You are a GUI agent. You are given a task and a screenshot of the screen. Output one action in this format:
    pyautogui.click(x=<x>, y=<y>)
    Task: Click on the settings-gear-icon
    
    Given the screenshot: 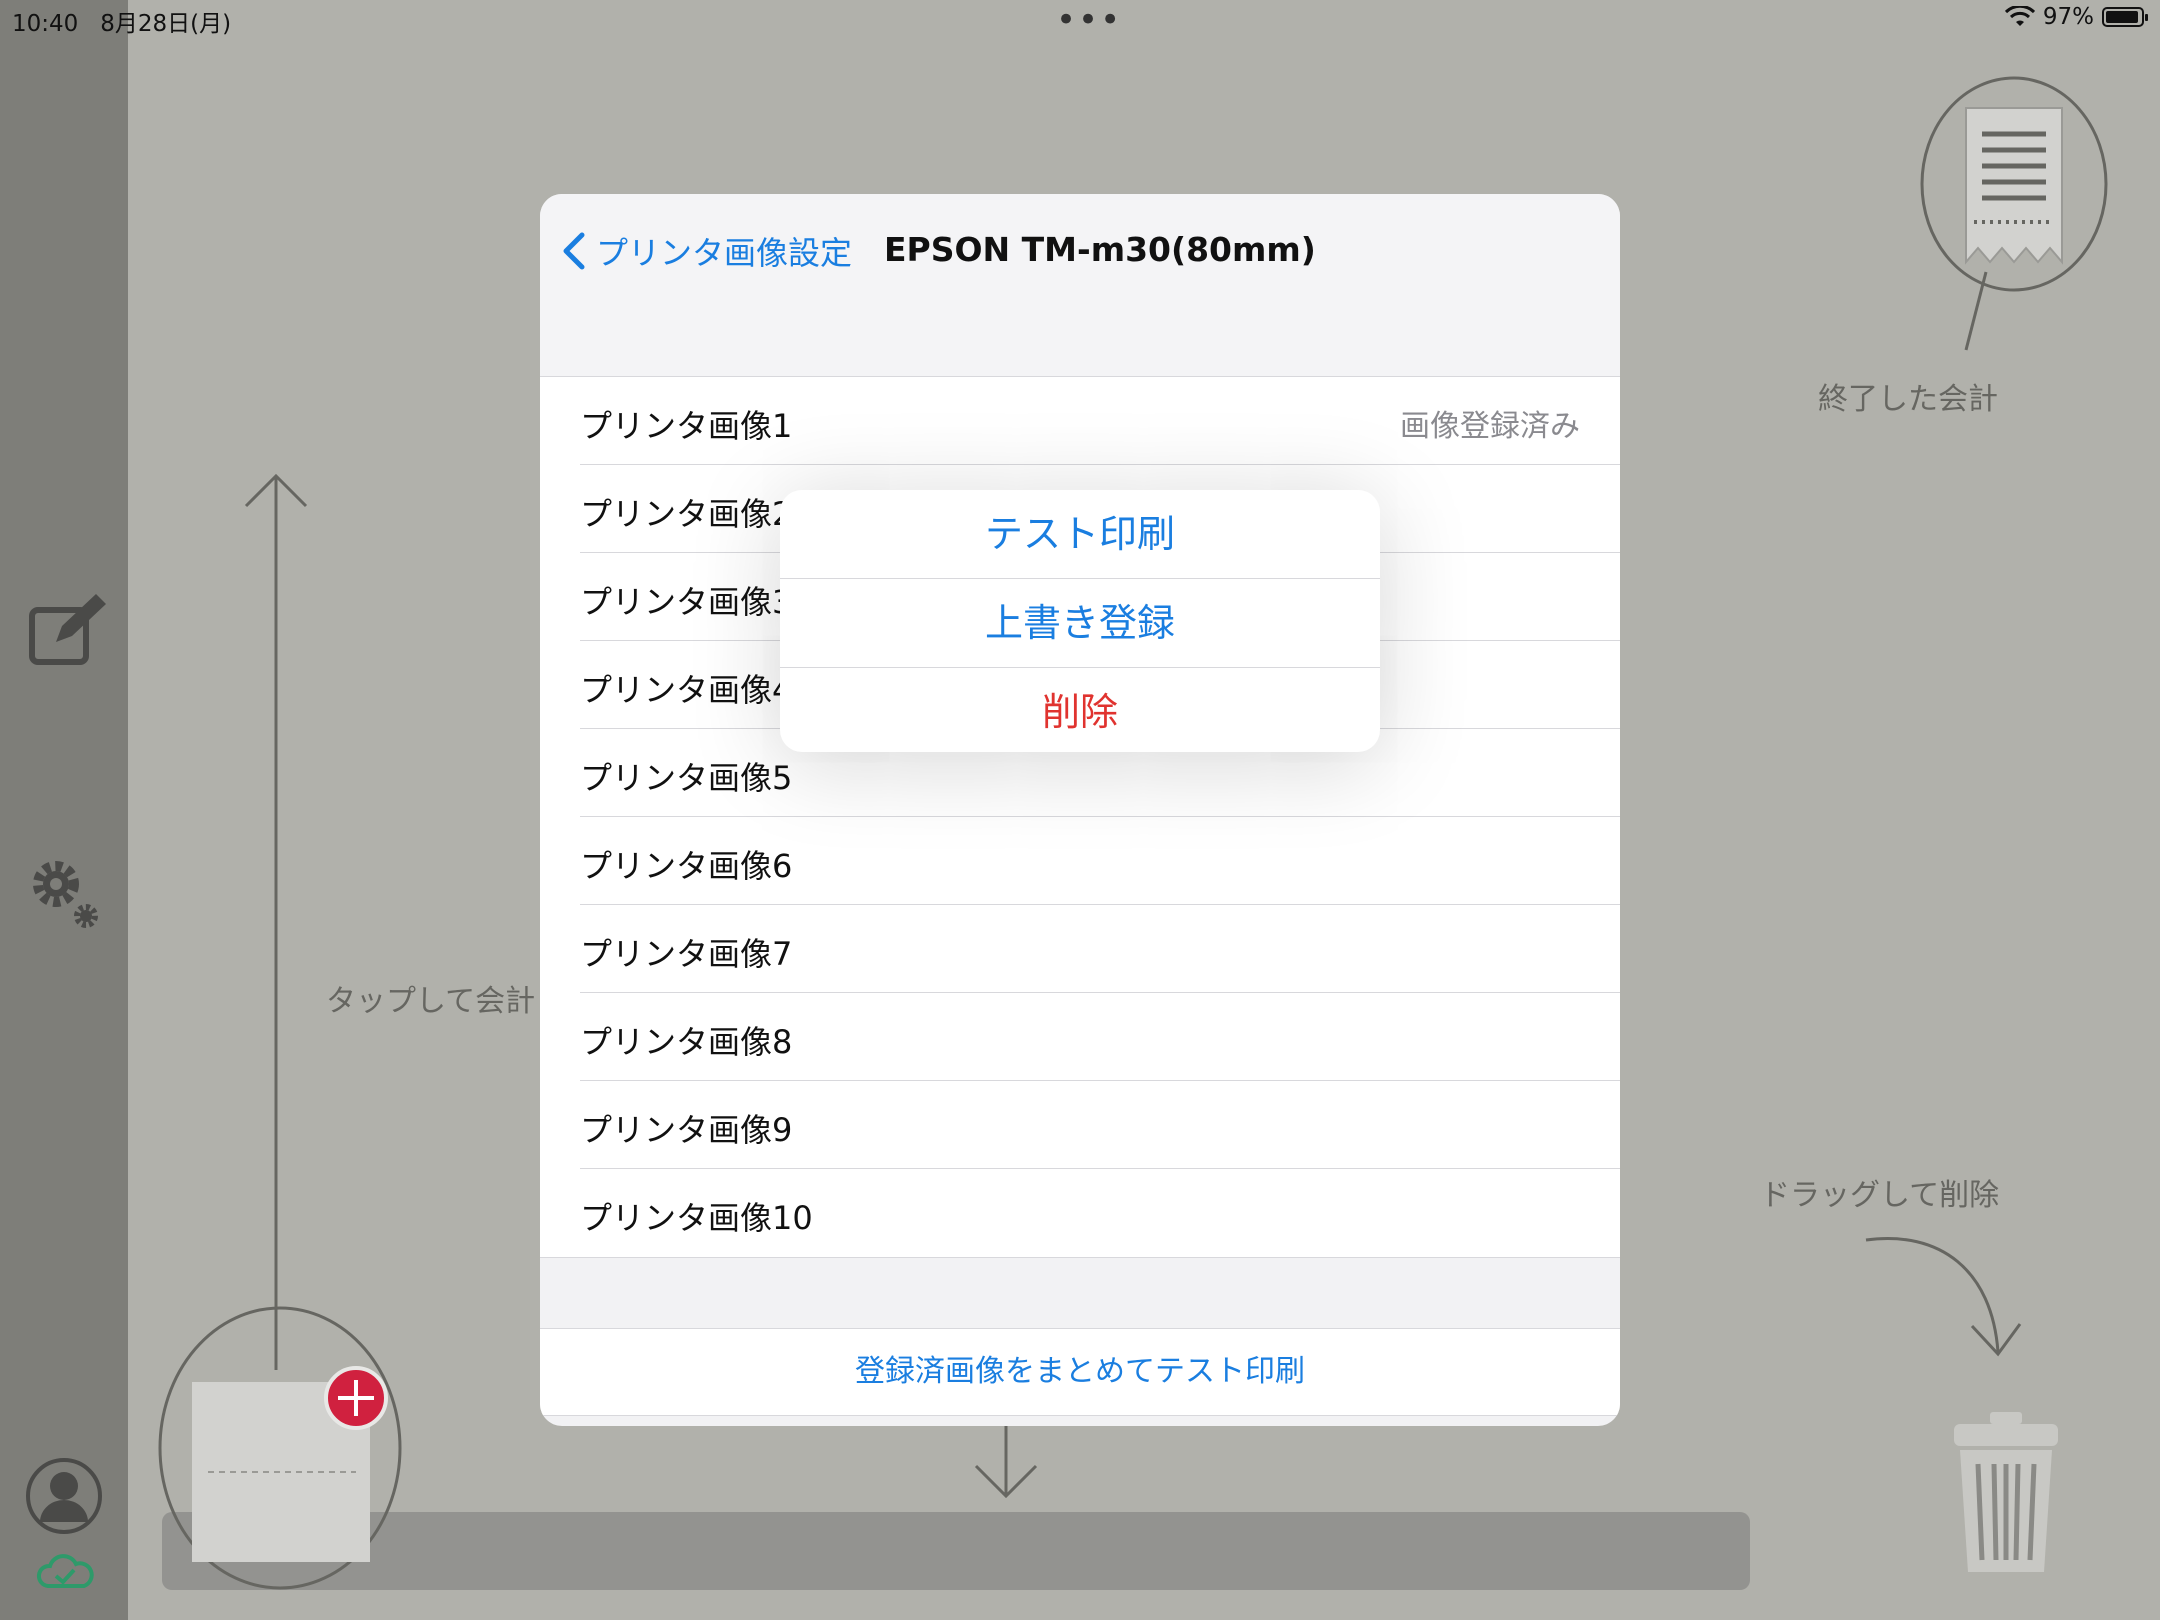 What is the action you would take?
    pyautogui.click(x=65, y=893)
    